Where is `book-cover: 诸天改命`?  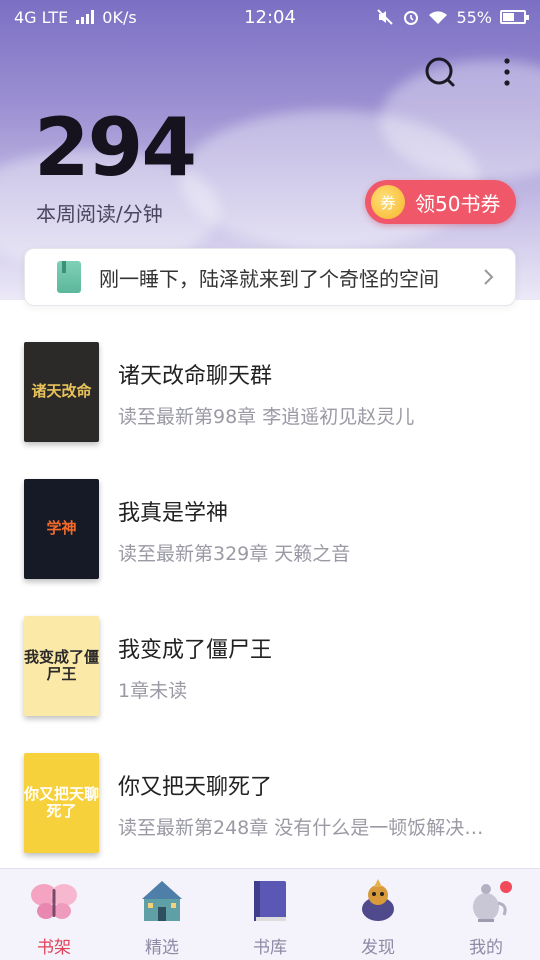 book-cover: 诸天改命 is located at coordinates (61, 392).